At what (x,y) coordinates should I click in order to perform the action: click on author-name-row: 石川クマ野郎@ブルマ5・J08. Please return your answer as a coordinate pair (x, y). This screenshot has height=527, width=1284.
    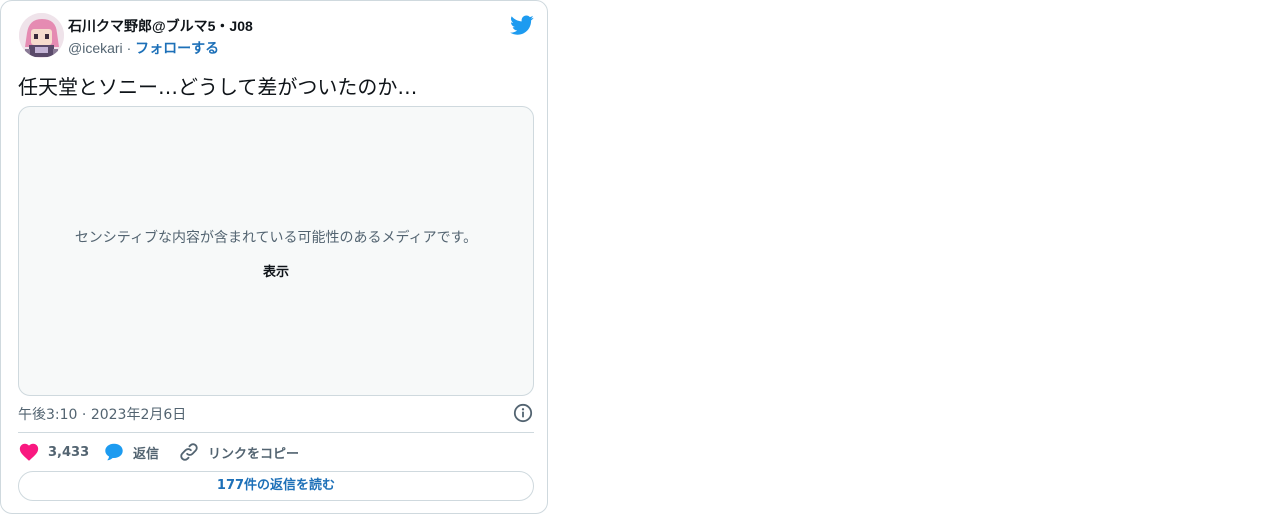
    Looking at the image, I should click on (160, 26).